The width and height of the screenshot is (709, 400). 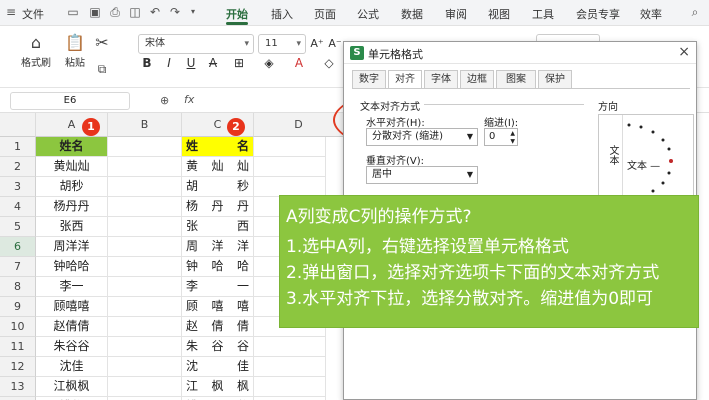 What do you see at coordinates (72, 167) in the screenshot?
I see `cell-a: 黄灿灿` at bounding box center [72, 167].